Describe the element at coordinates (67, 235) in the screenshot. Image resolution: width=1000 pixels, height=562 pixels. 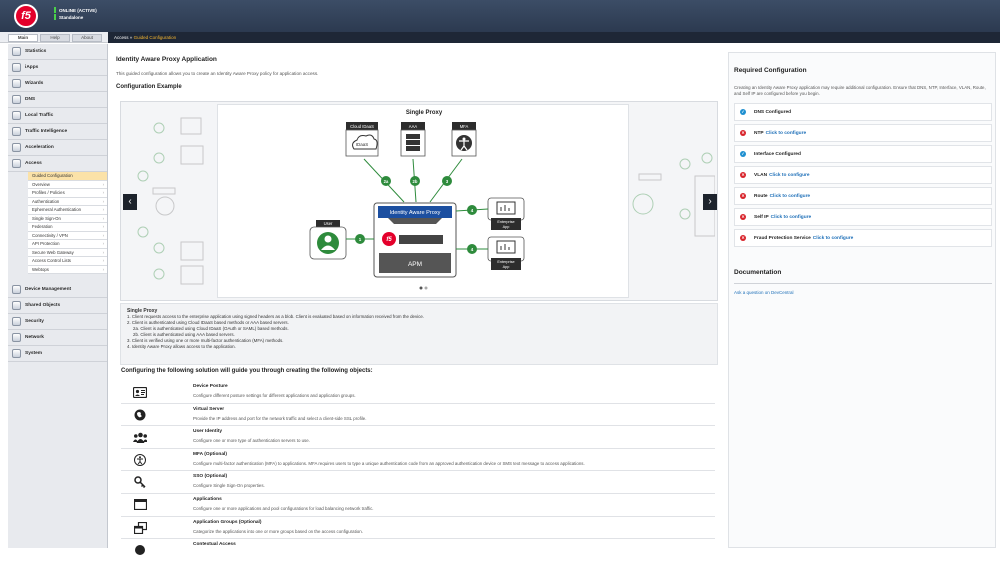
I see `submenu-connectivity-vpn: Connectivity / VPN ›` at that location.